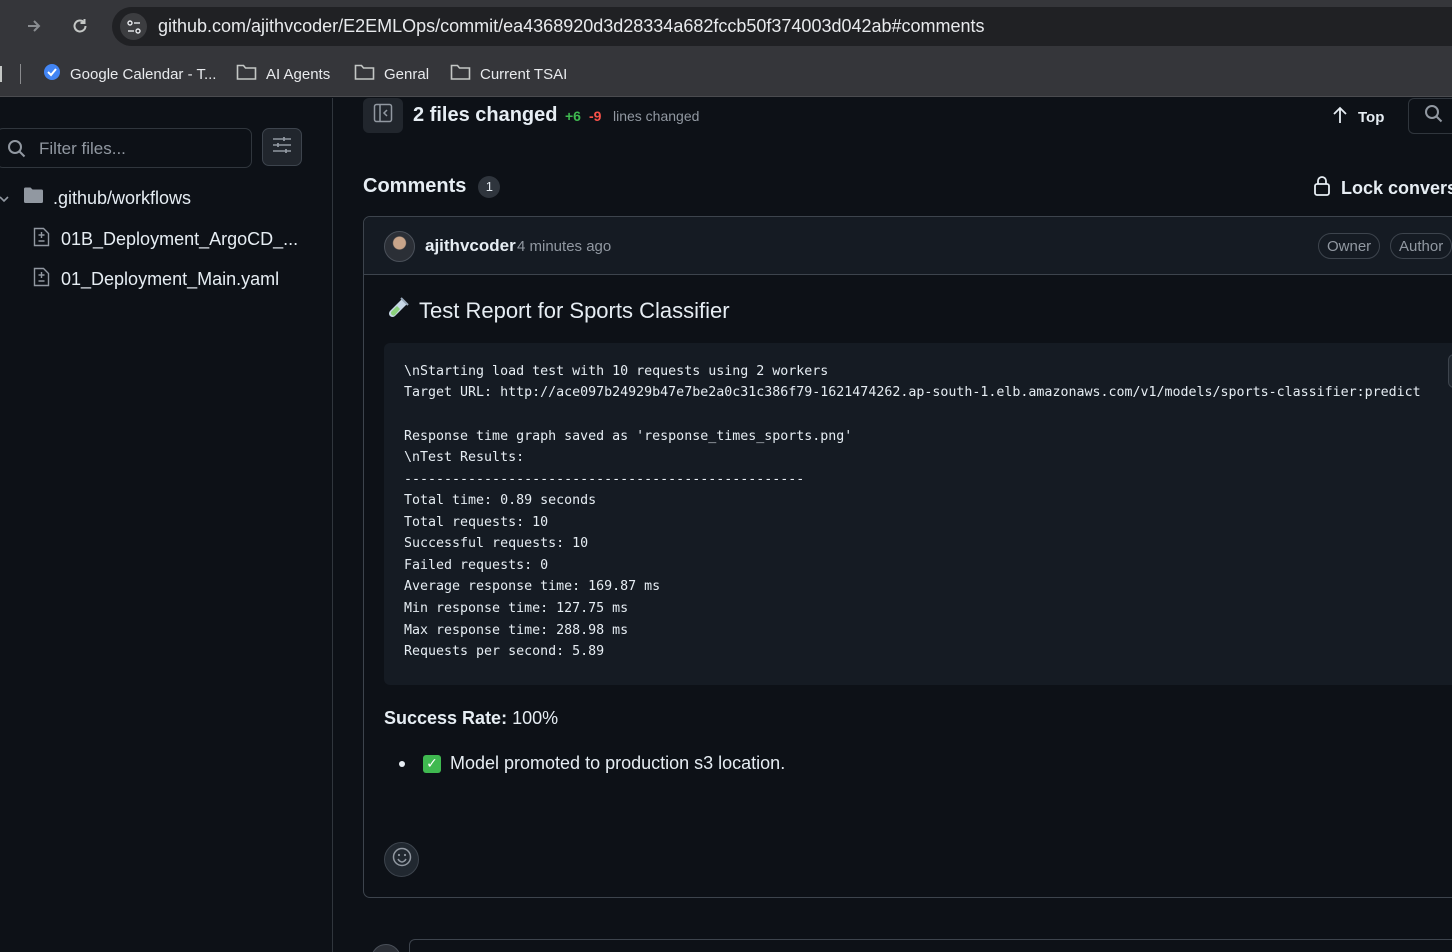 The width and height of the screenshot is (1452, 952). Describe the element at coordinates (4, 198) in the screenshot. I see `chevron-down-icon` at that location.